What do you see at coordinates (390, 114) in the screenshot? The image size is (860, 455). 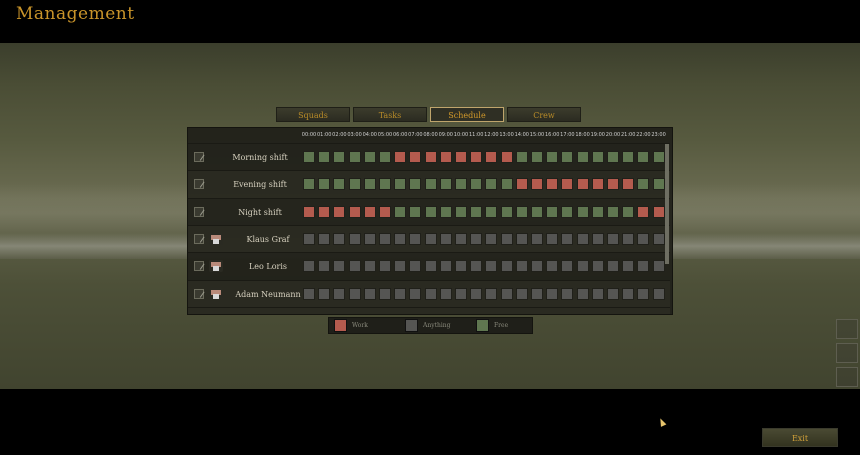 I see `tab-tasks: Tasks` at bounding box center [390, 114].